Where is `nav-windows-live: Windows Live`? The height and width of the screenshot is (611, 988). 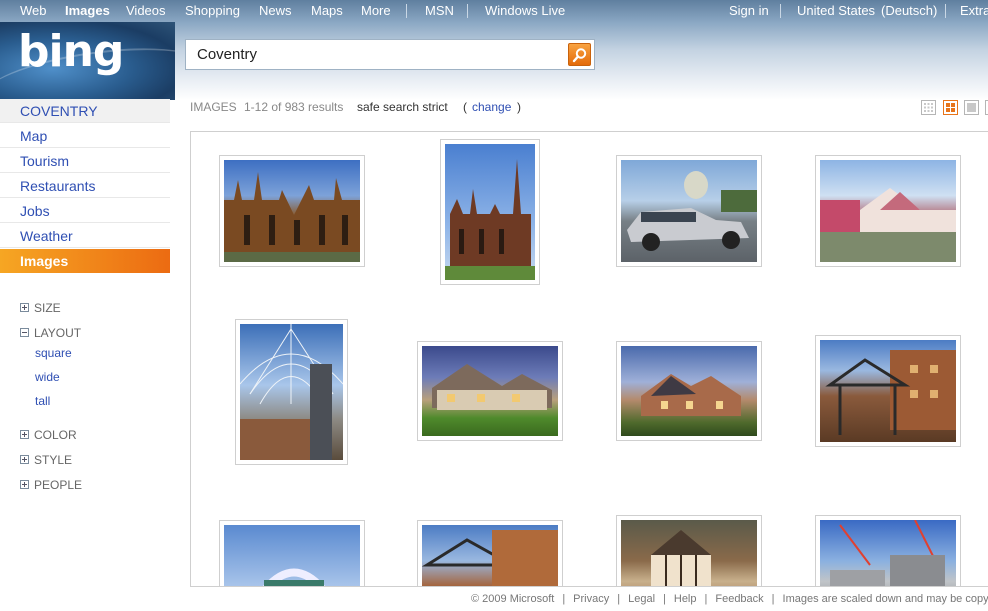
nav-windows-live: Windows Live is located at coordinates (525, 10).